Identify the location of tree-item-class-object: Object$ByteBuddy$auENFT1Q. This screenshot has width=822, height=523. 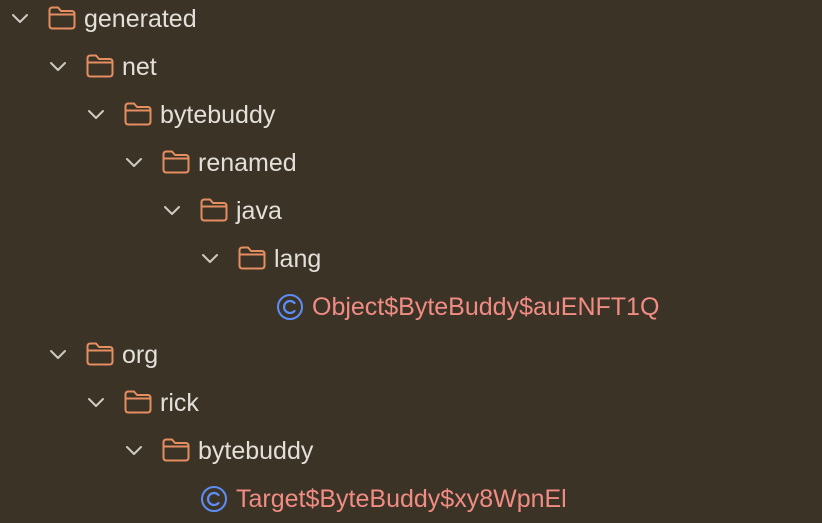
(411, 307).